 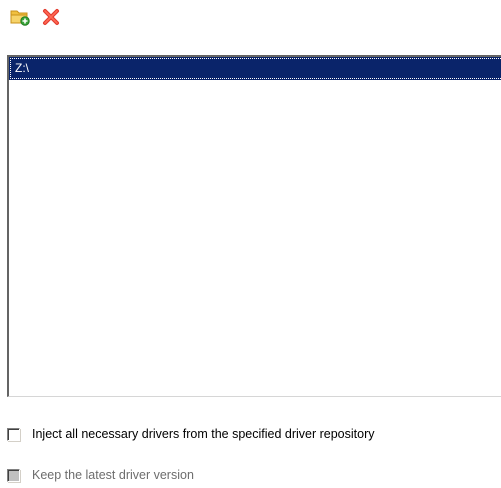 I want to click on keep-latest-option: Keep the latest driver version, so click(x=100, y=475).